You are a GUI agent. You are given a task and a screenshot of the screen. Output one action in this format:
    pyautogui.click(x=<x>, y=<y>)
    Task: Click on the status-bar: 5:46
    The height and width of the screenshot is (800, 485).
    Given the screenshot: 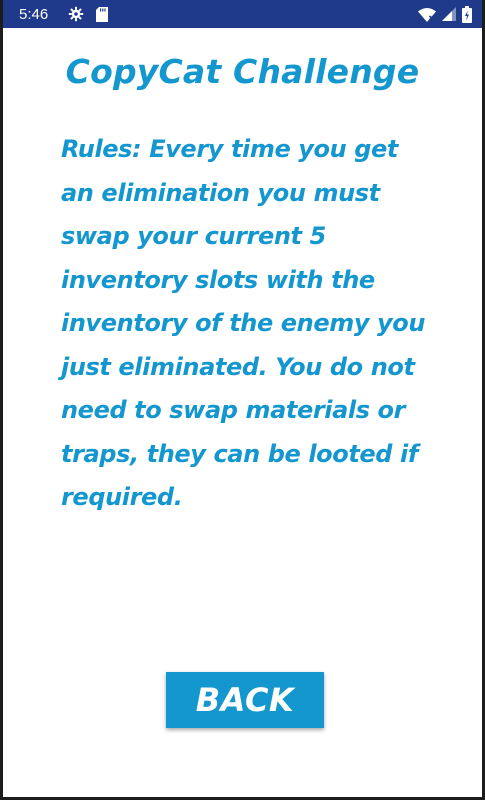 What is the action you would take?
    pyautogui.click(x=242, y=14)
    